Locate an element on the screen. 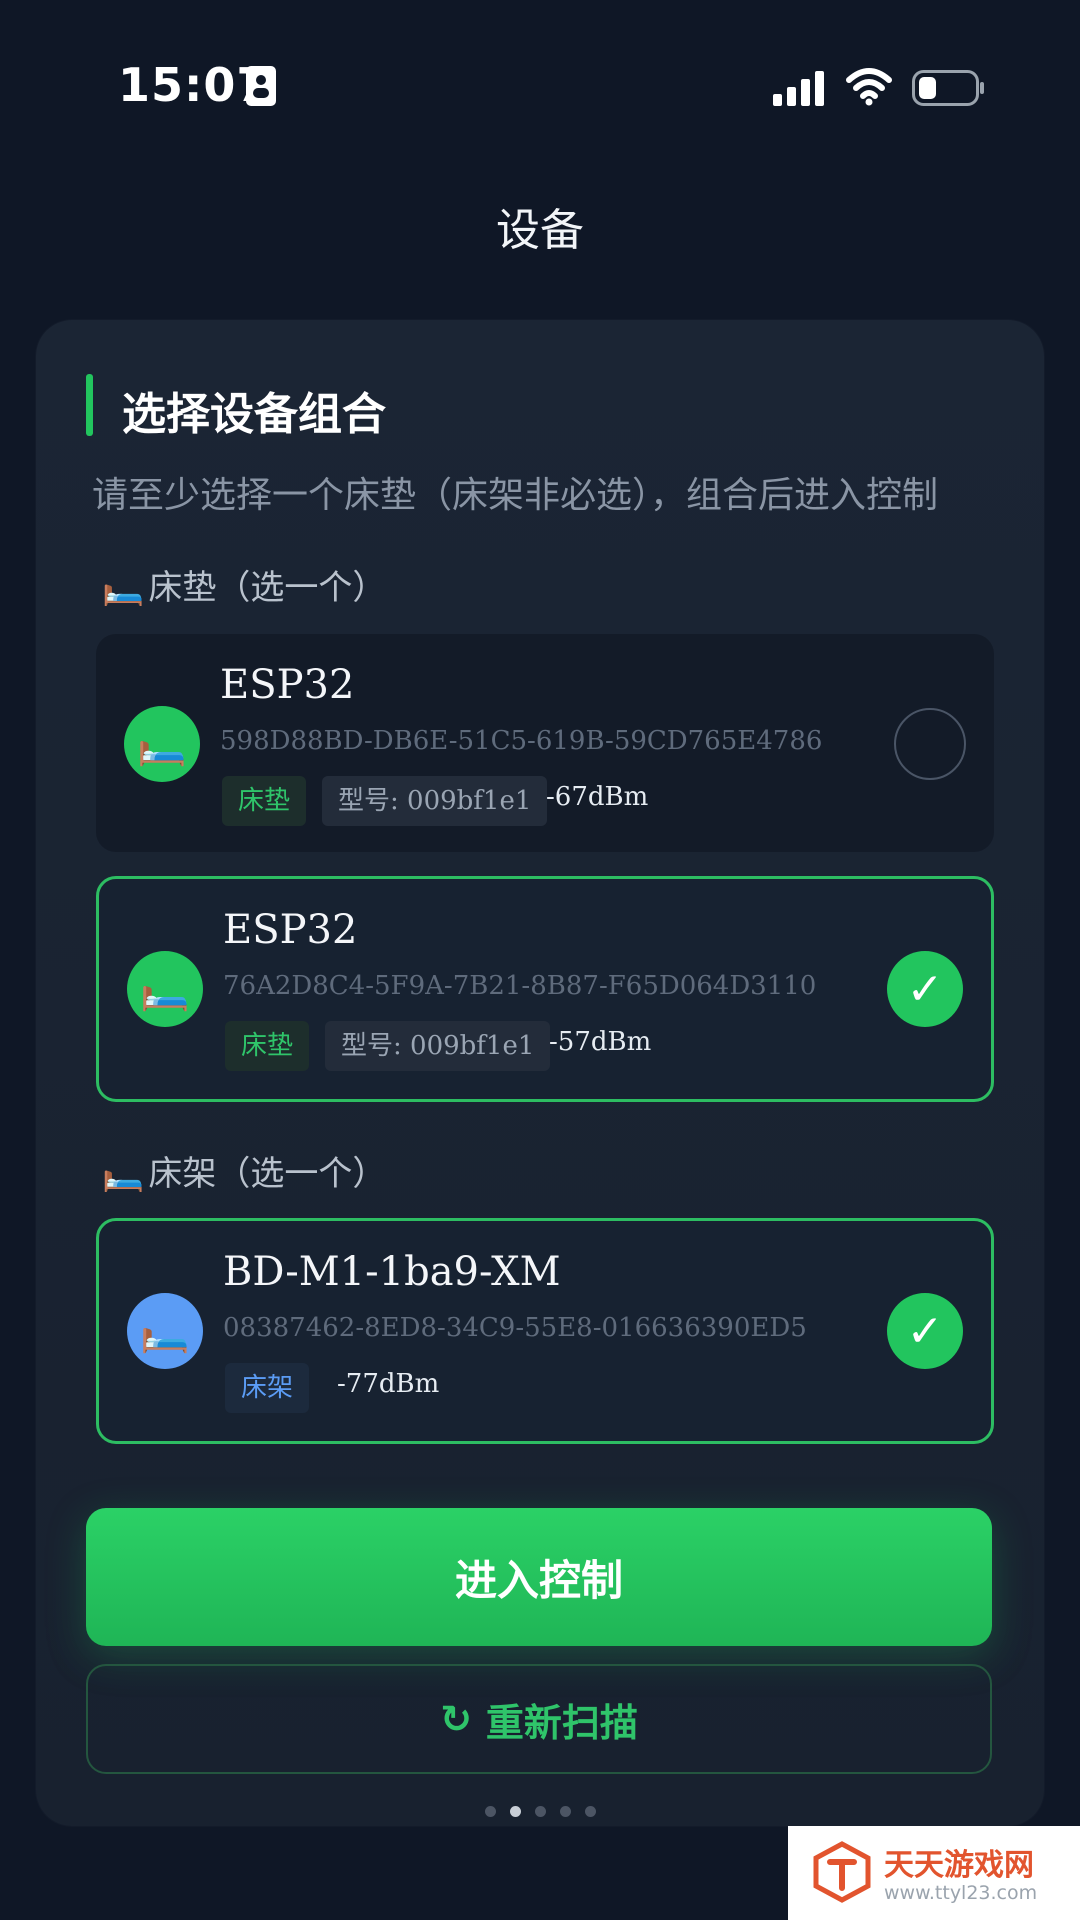 The image size is (1080, 1920). rescan-label: 重新扫描 is located at coordinates (561, 1722).